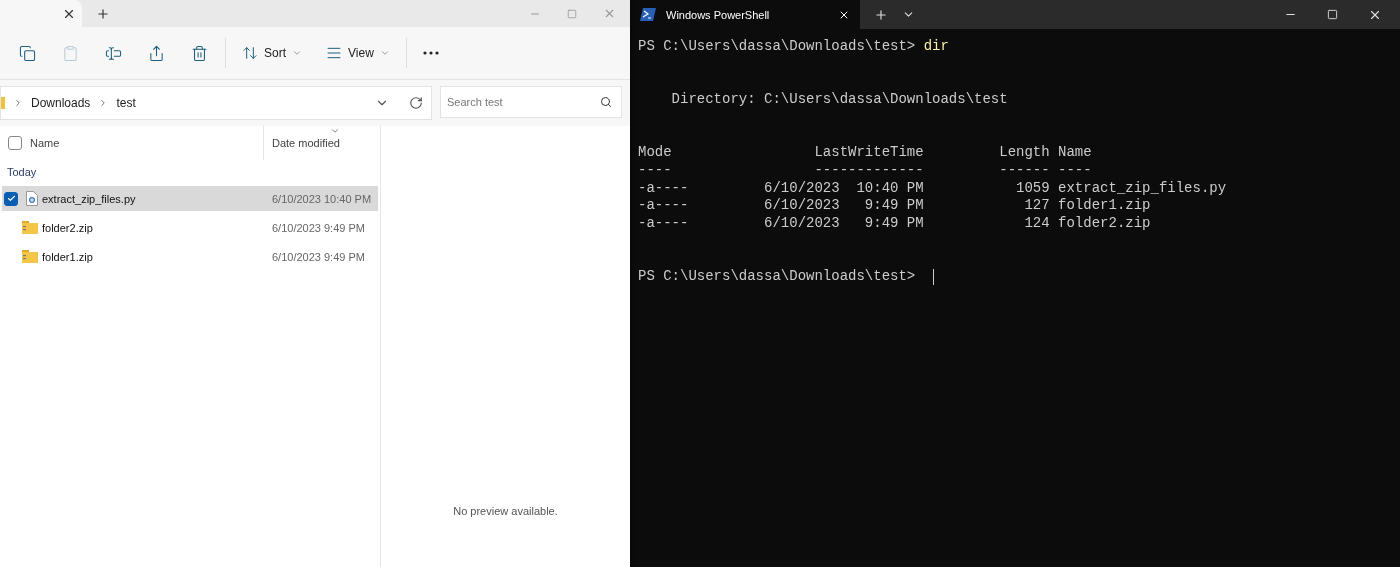 The height and width of the screenshot is (567, 1400). Describe the element at coordinates (609, 13) in the screenshot. I see `close-icon` at that location.